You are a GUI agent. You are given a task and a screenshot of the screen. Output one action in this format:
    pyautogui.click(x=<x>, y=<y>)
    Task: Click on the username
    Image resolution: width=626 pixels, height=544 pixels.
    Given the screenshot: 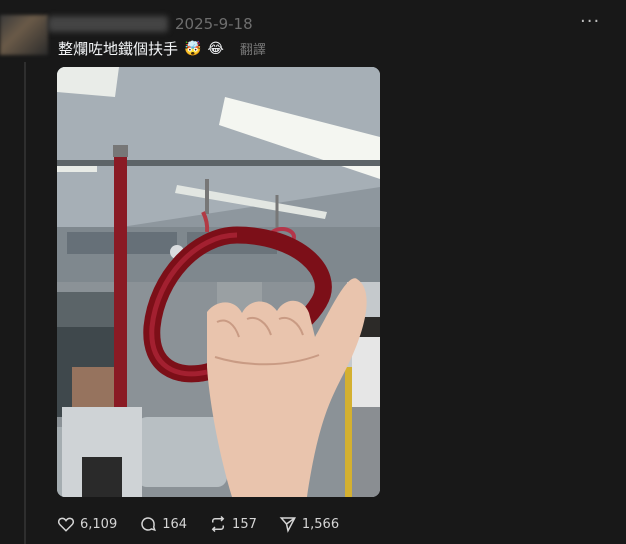 What is the action you would take?
    pyautogui.click(x=108, y=24)
    